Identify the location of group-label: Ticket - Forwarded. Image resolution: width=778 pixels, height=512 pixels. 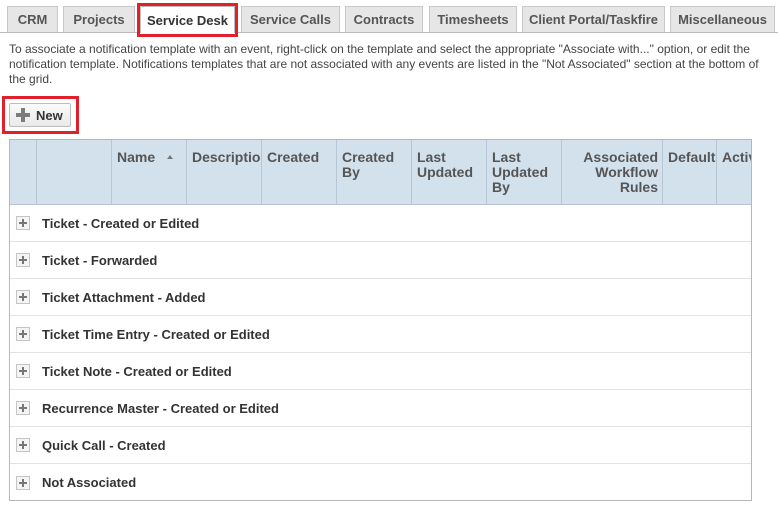
(100, 260).